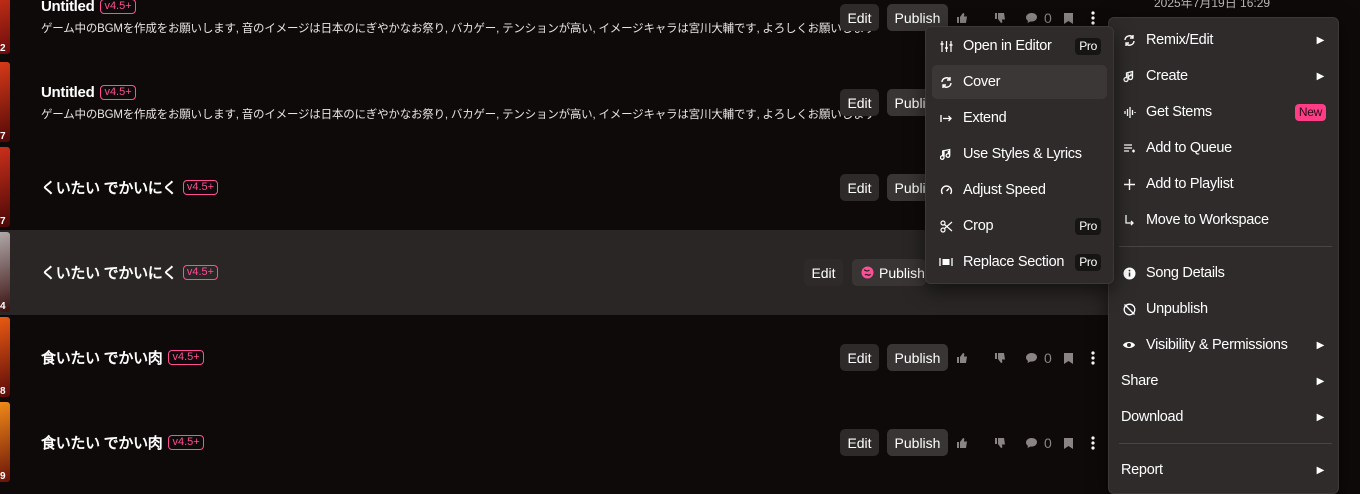 The image size is (1360, 494). I want to click on song-thumbnail: 2, so click(5, 27).